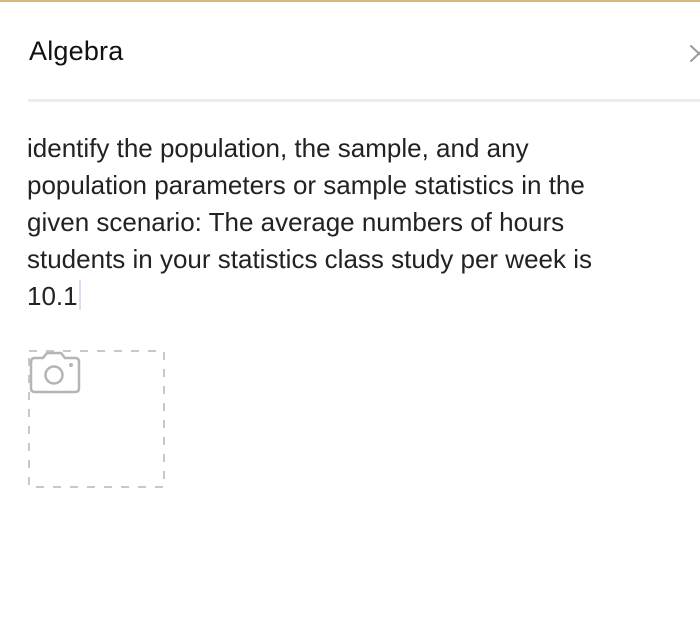 This screenshot has height=628, width=700. I want to click on subject-title: Algebra, so click(76, 51).